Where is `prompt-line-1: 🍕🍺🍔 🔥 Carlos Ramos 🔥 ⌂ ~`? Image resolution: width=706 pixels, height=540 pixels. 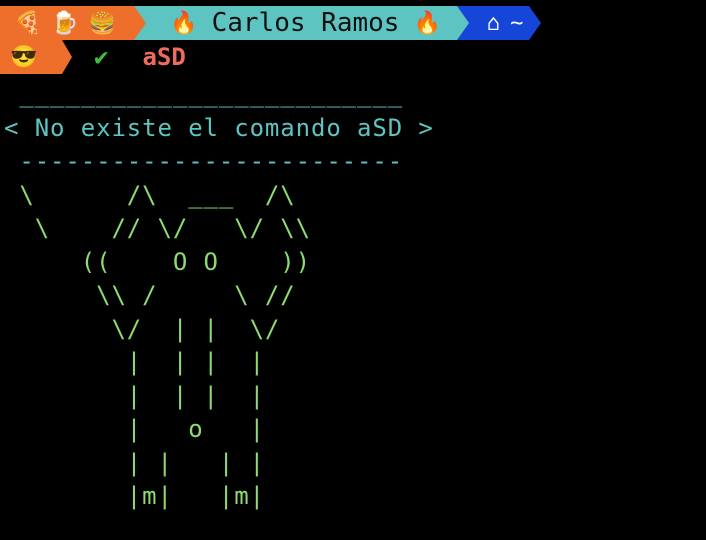
prompt-line-1: 🍕🍺🍔 🔥 Carlos Ramos 🔥 ⌂ ~ is located at coordinates (271, 23).